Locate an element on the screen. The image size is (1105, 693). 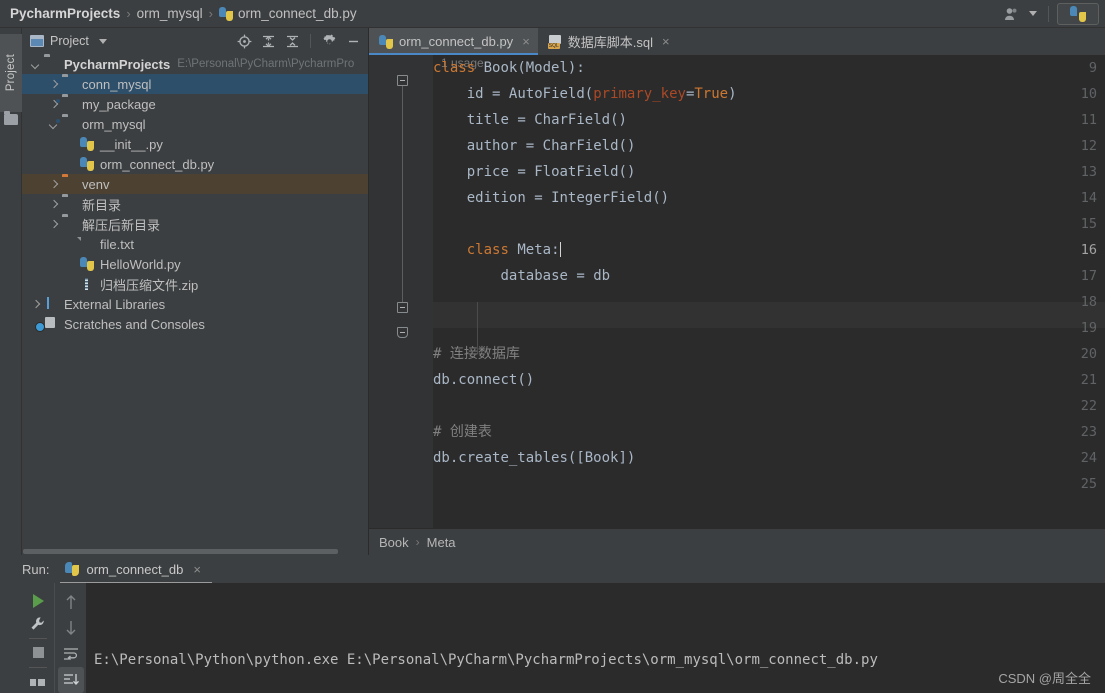
tree-item-label: conn_mysql is located at coordinates (117, 84).